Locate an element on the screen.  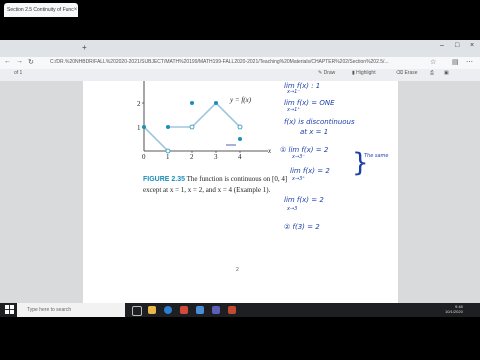
note-line3: f(x) is discontinuous is located at coordinates (319, 122).